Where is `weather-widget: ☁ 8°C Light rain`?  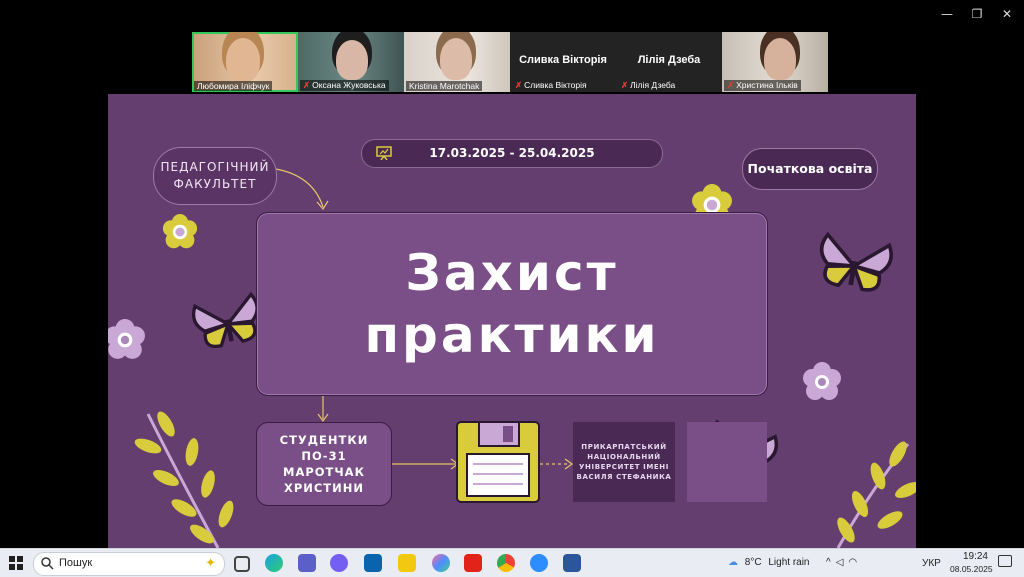
weather-widget: ☁ 8°C Light rain is located at coordinates (769, 562).